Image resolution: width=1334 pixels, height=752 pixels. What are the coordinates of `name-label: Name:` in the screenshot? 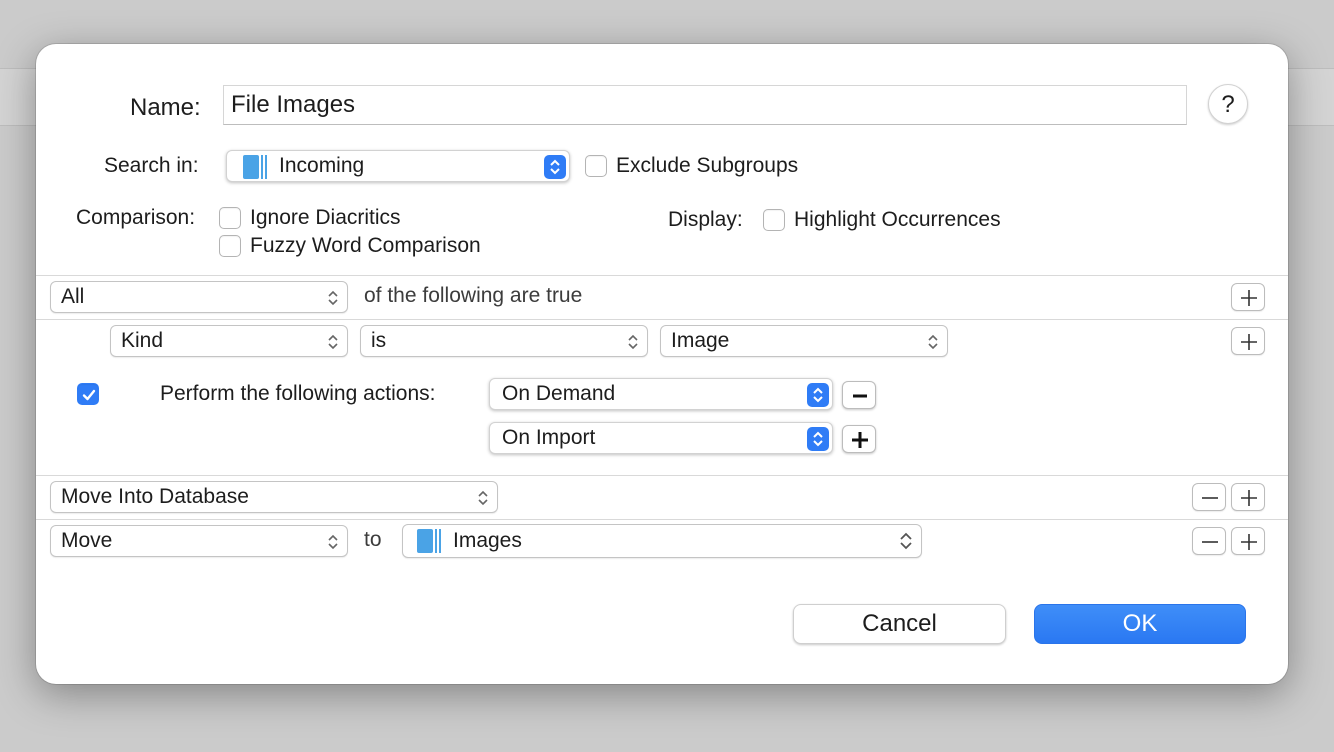 It's located at (165, 107).